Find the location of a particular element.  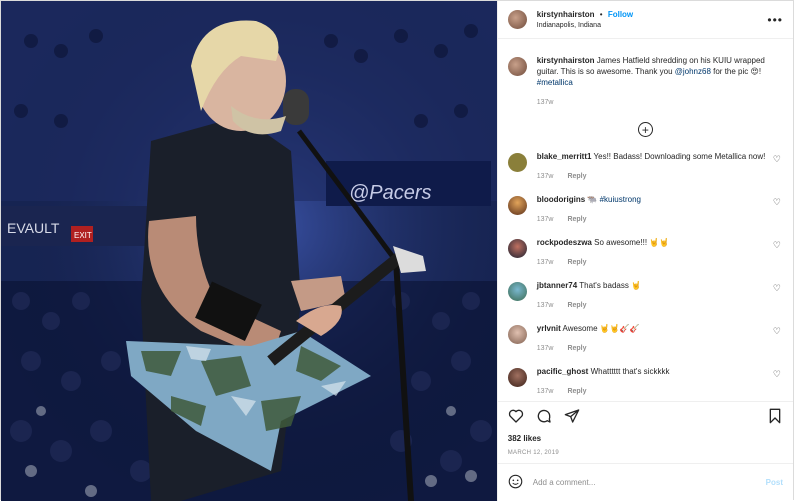

comment-body: So awesome!!! 🤘🤘 is located at coordinates (632, 242).